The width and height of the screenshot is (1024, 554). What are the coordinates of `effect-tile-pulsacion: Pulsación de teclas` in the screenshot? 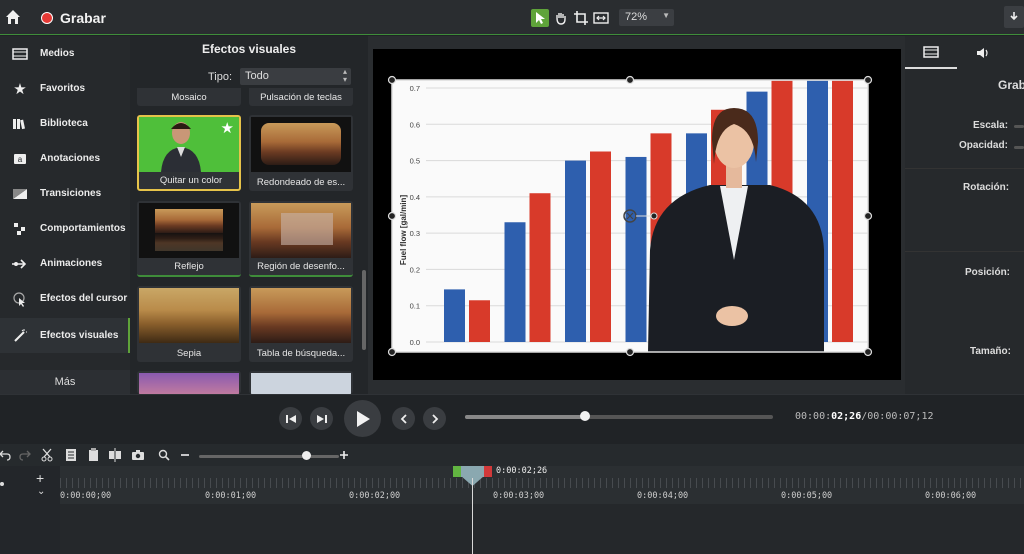 It's located at (301, 97).